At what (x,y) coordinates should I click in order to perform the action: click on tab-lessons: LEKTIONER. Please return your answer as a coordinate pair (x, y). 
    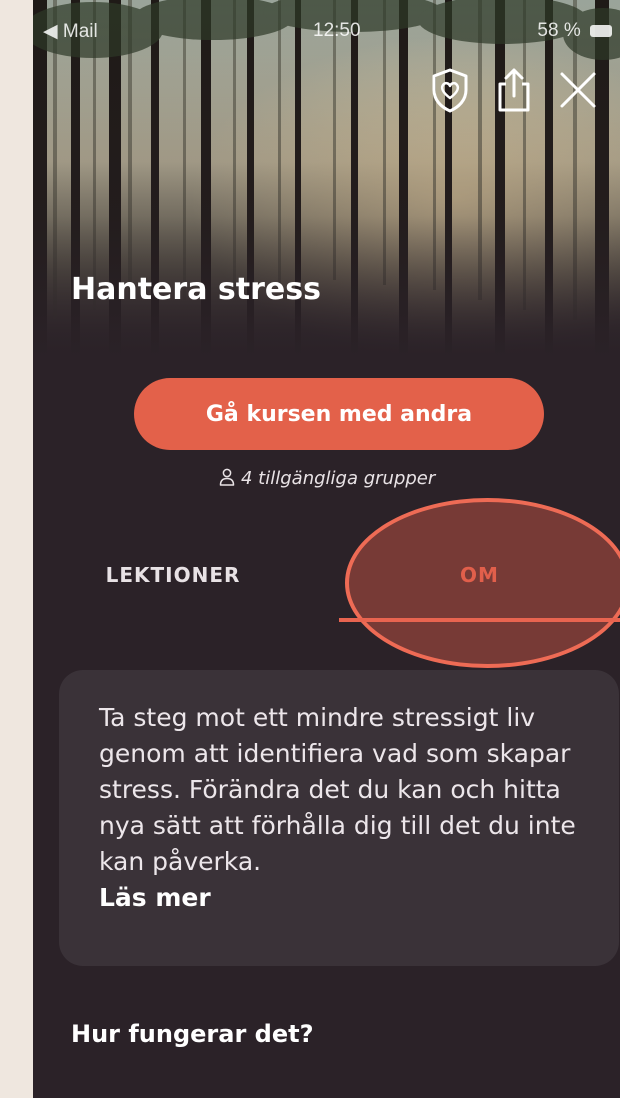
    Looking at the image, I should click on (173, 580).